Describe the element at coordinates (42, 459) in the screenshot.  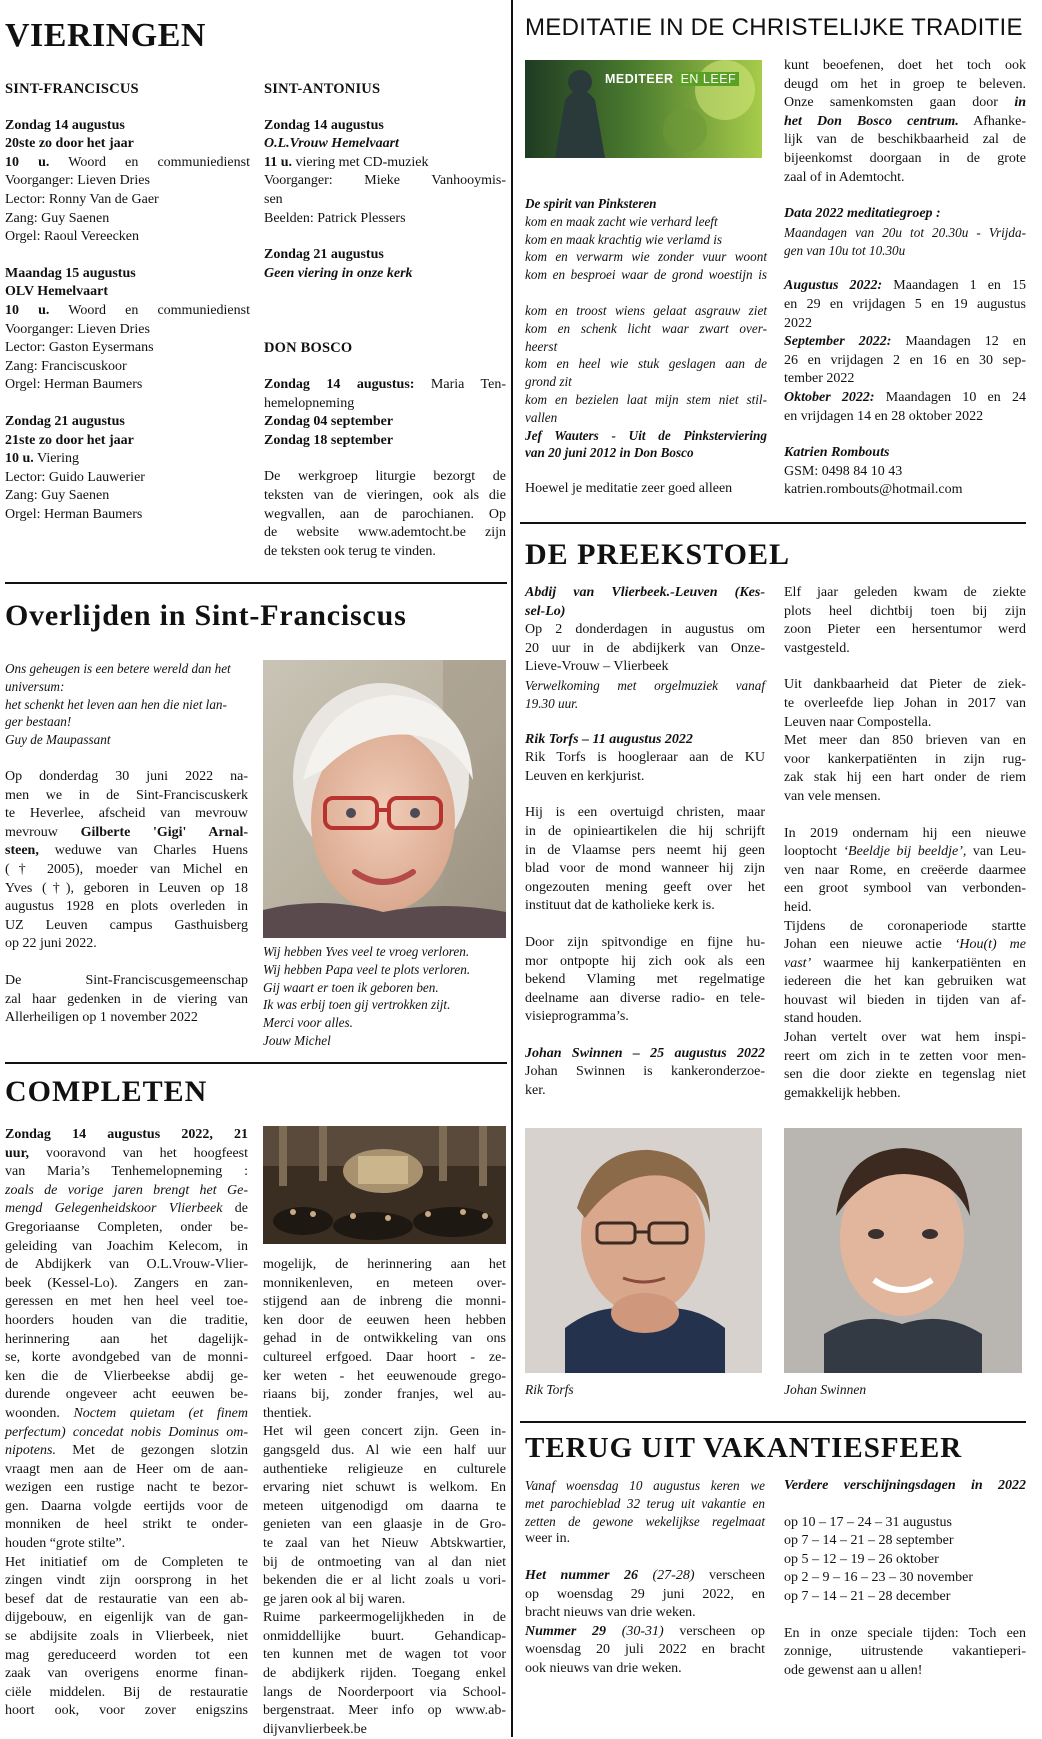
I see `block-service: 10 u. Viering` at that location.